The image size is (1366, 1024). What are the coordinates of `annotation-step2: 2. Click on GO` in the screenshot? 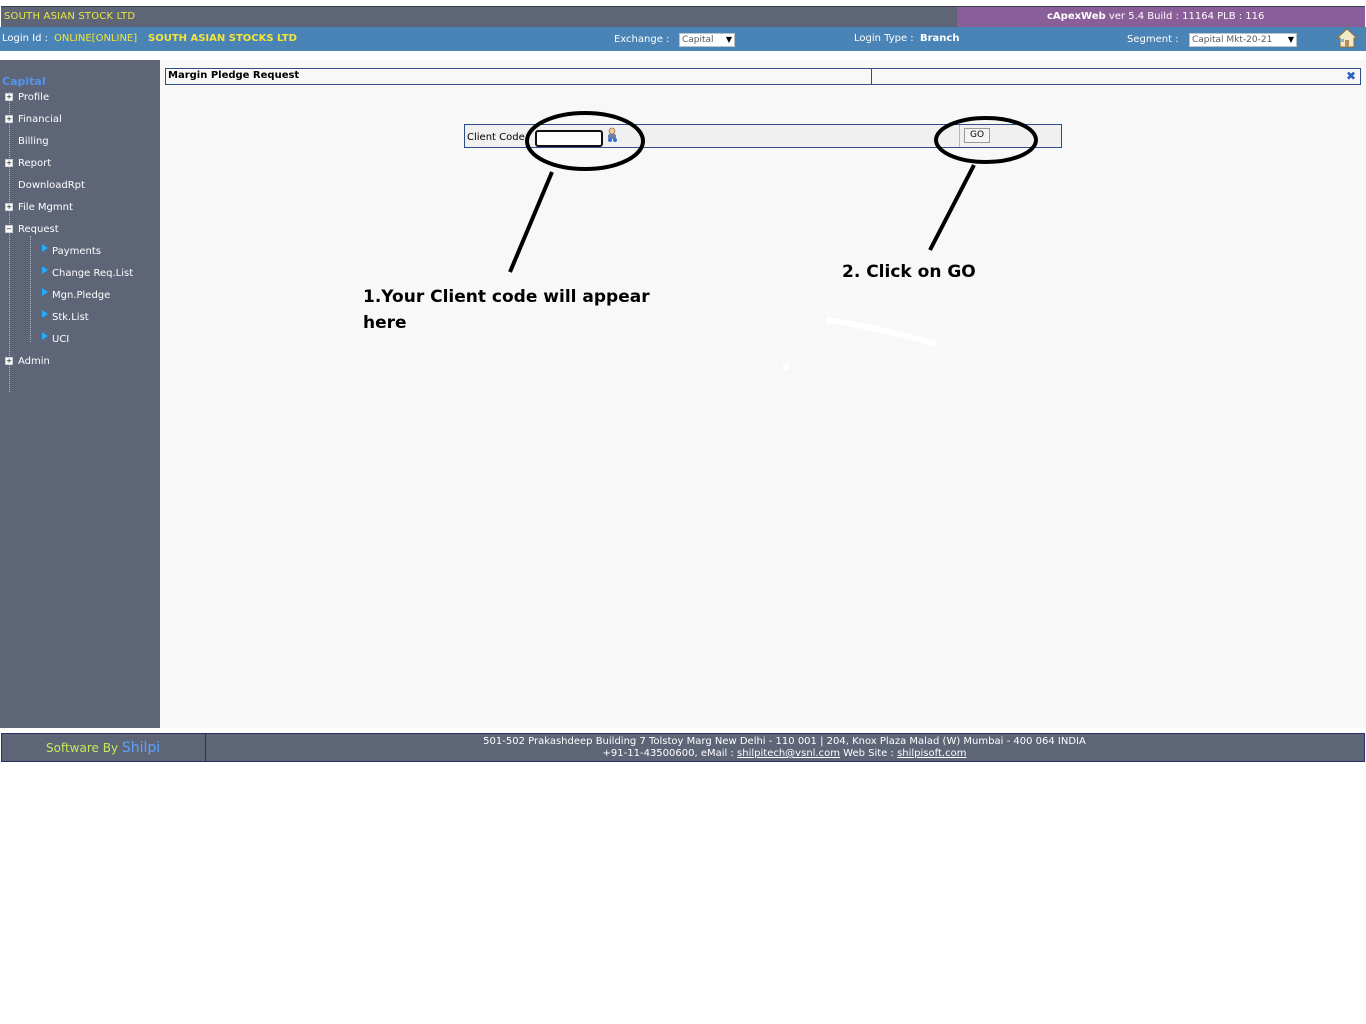 It's located at (909, 272).